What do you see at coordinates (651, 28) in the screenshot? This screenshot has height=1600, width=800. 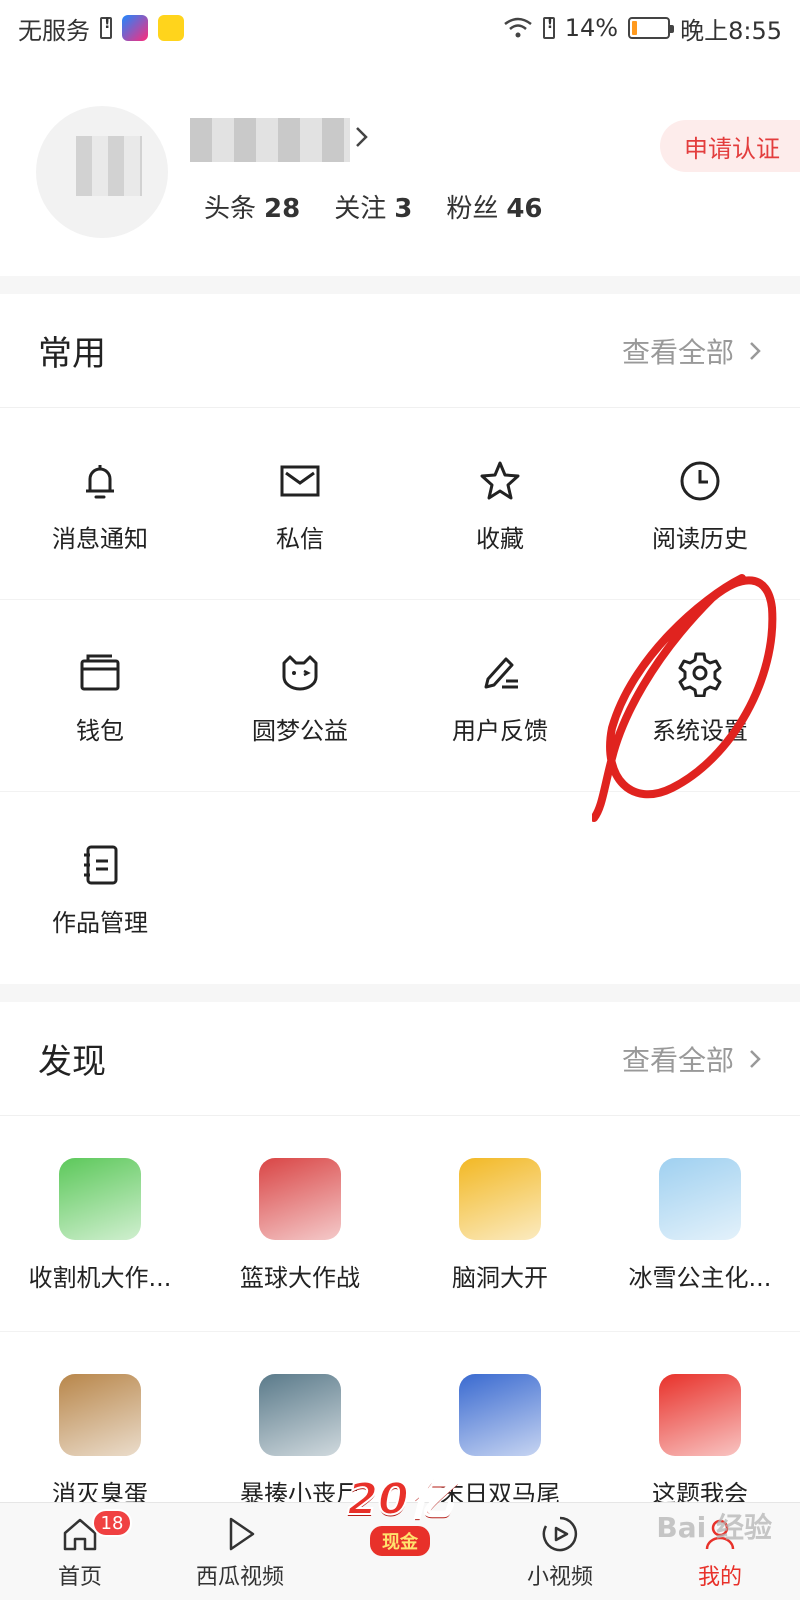 I see `battery-icon` at bounding box center [651, 28].